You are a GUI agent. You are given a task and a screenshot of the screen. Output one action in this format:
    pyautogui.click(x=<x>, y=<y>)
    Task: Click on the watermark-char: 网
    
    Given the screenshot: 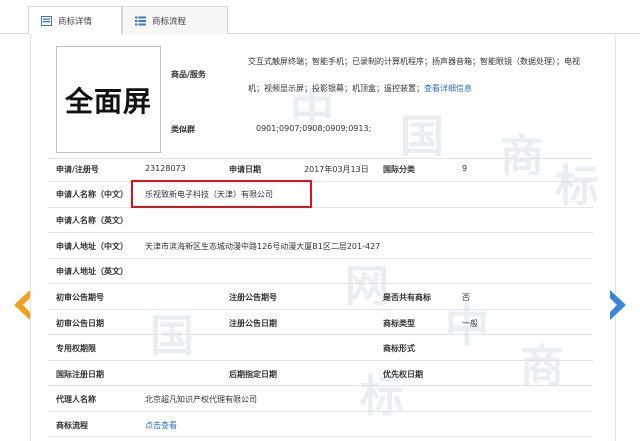 What is the action you would take?
    pyautogui.click(x=367, y=286)
    